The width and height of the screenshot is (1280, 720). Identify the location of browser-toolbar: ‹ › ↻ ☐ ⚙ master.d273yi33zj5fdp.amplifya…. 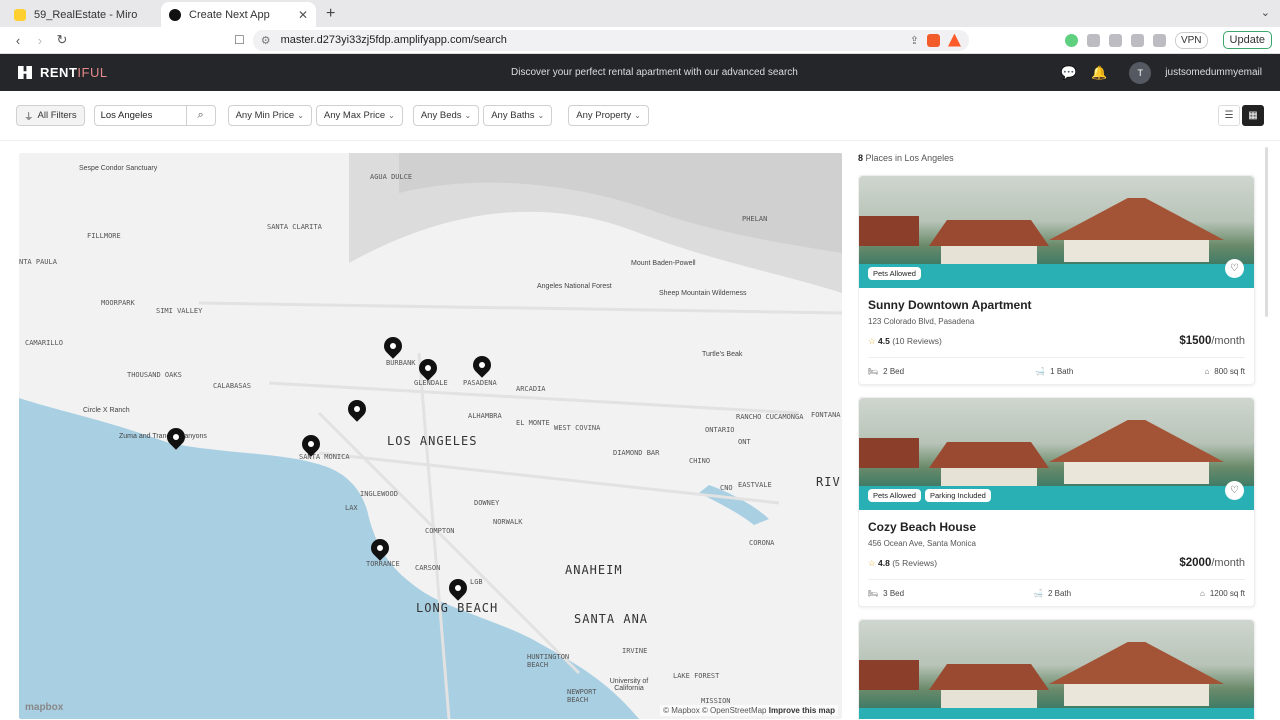
(640, 40).